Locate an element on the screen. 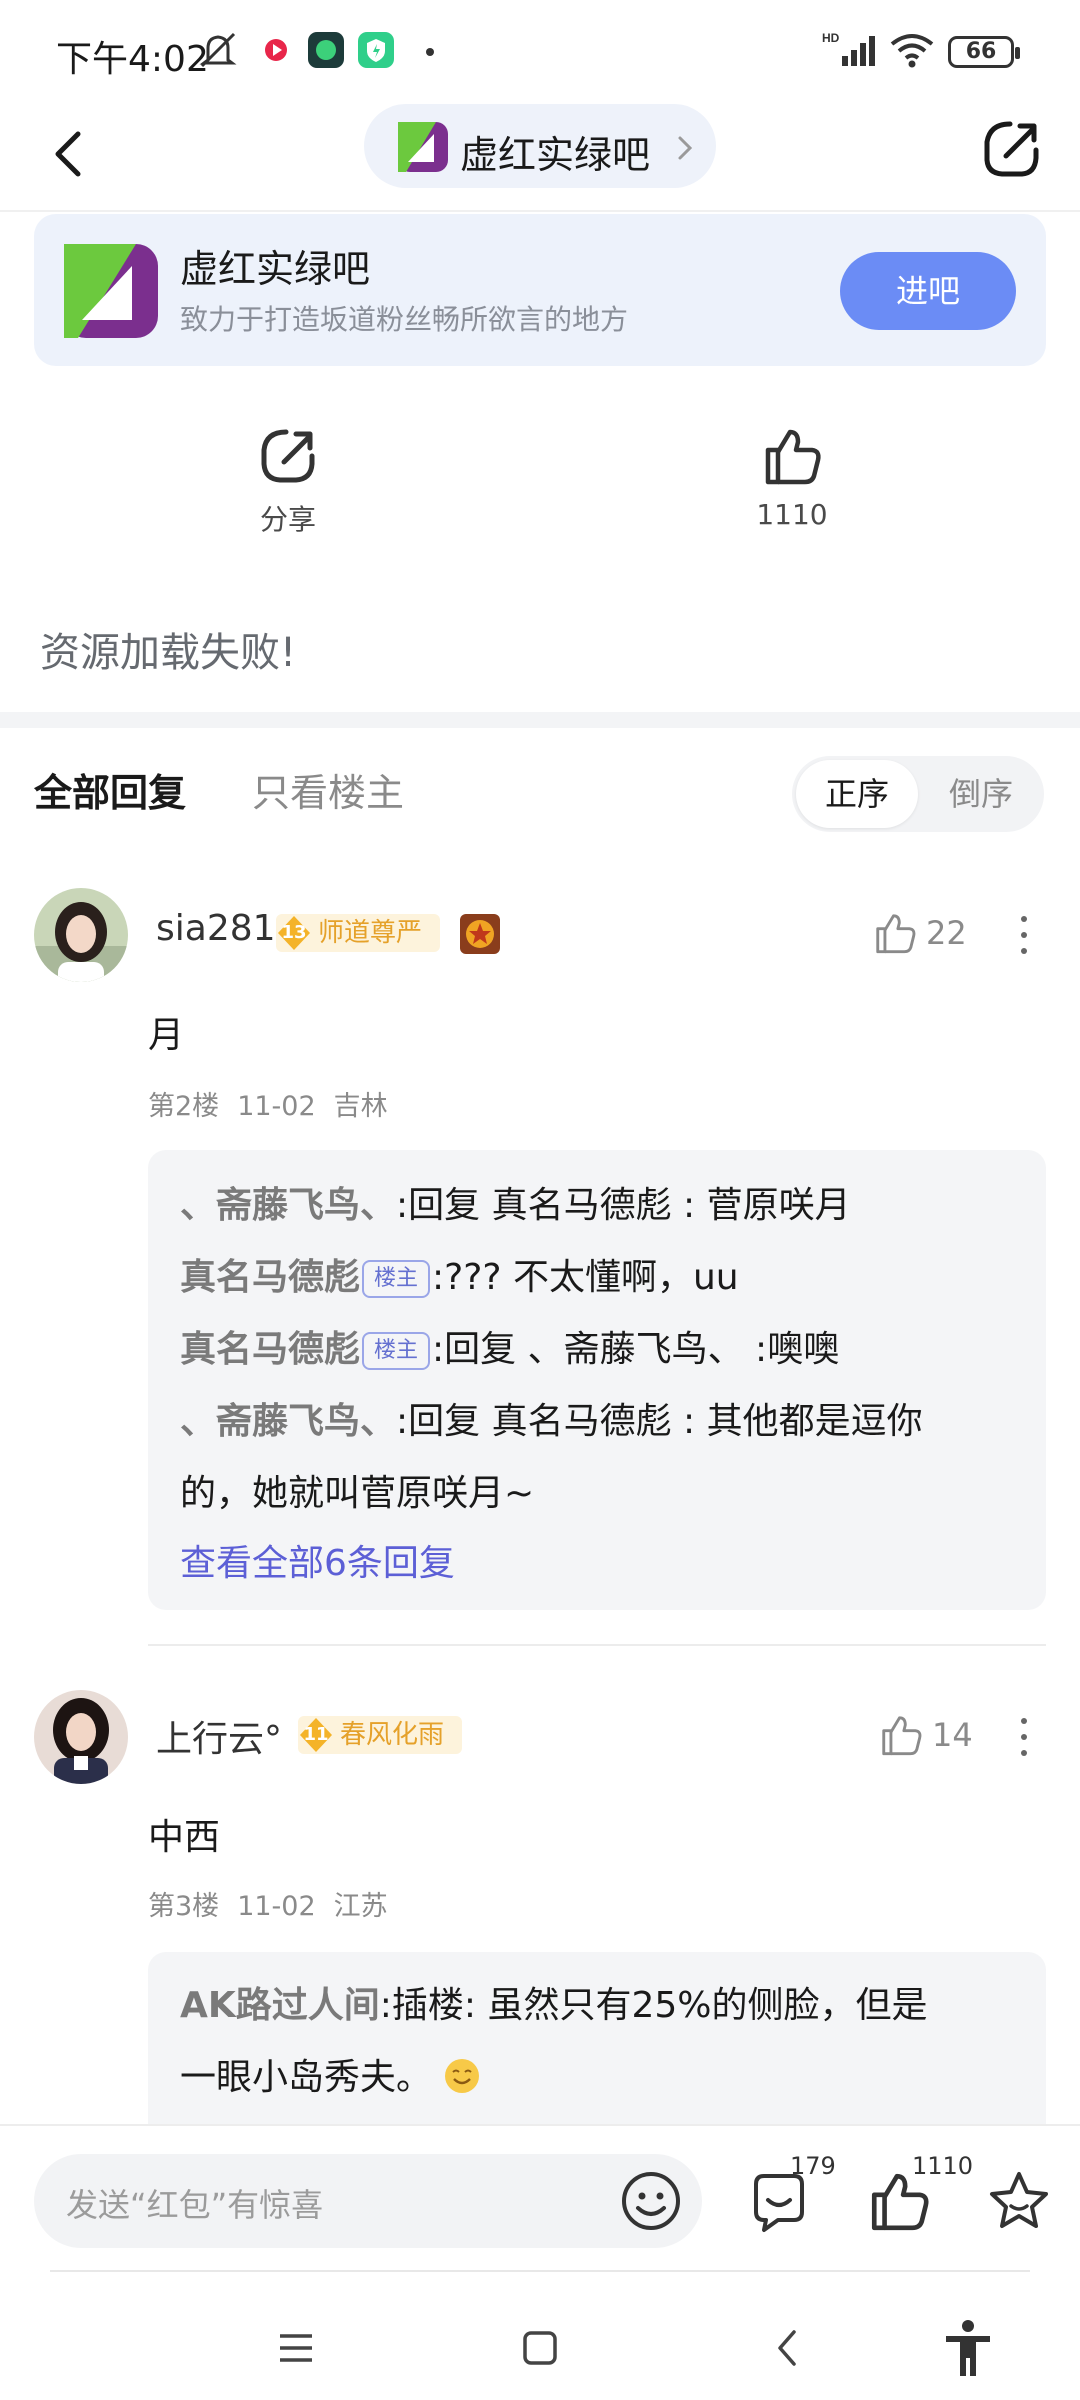 Image resolution: width=1080 pixels, height=2400 pixels. forum-card-description: 致力于打造坂道粉丝畅所欲言的地方 is located at coordinates (404, 319).